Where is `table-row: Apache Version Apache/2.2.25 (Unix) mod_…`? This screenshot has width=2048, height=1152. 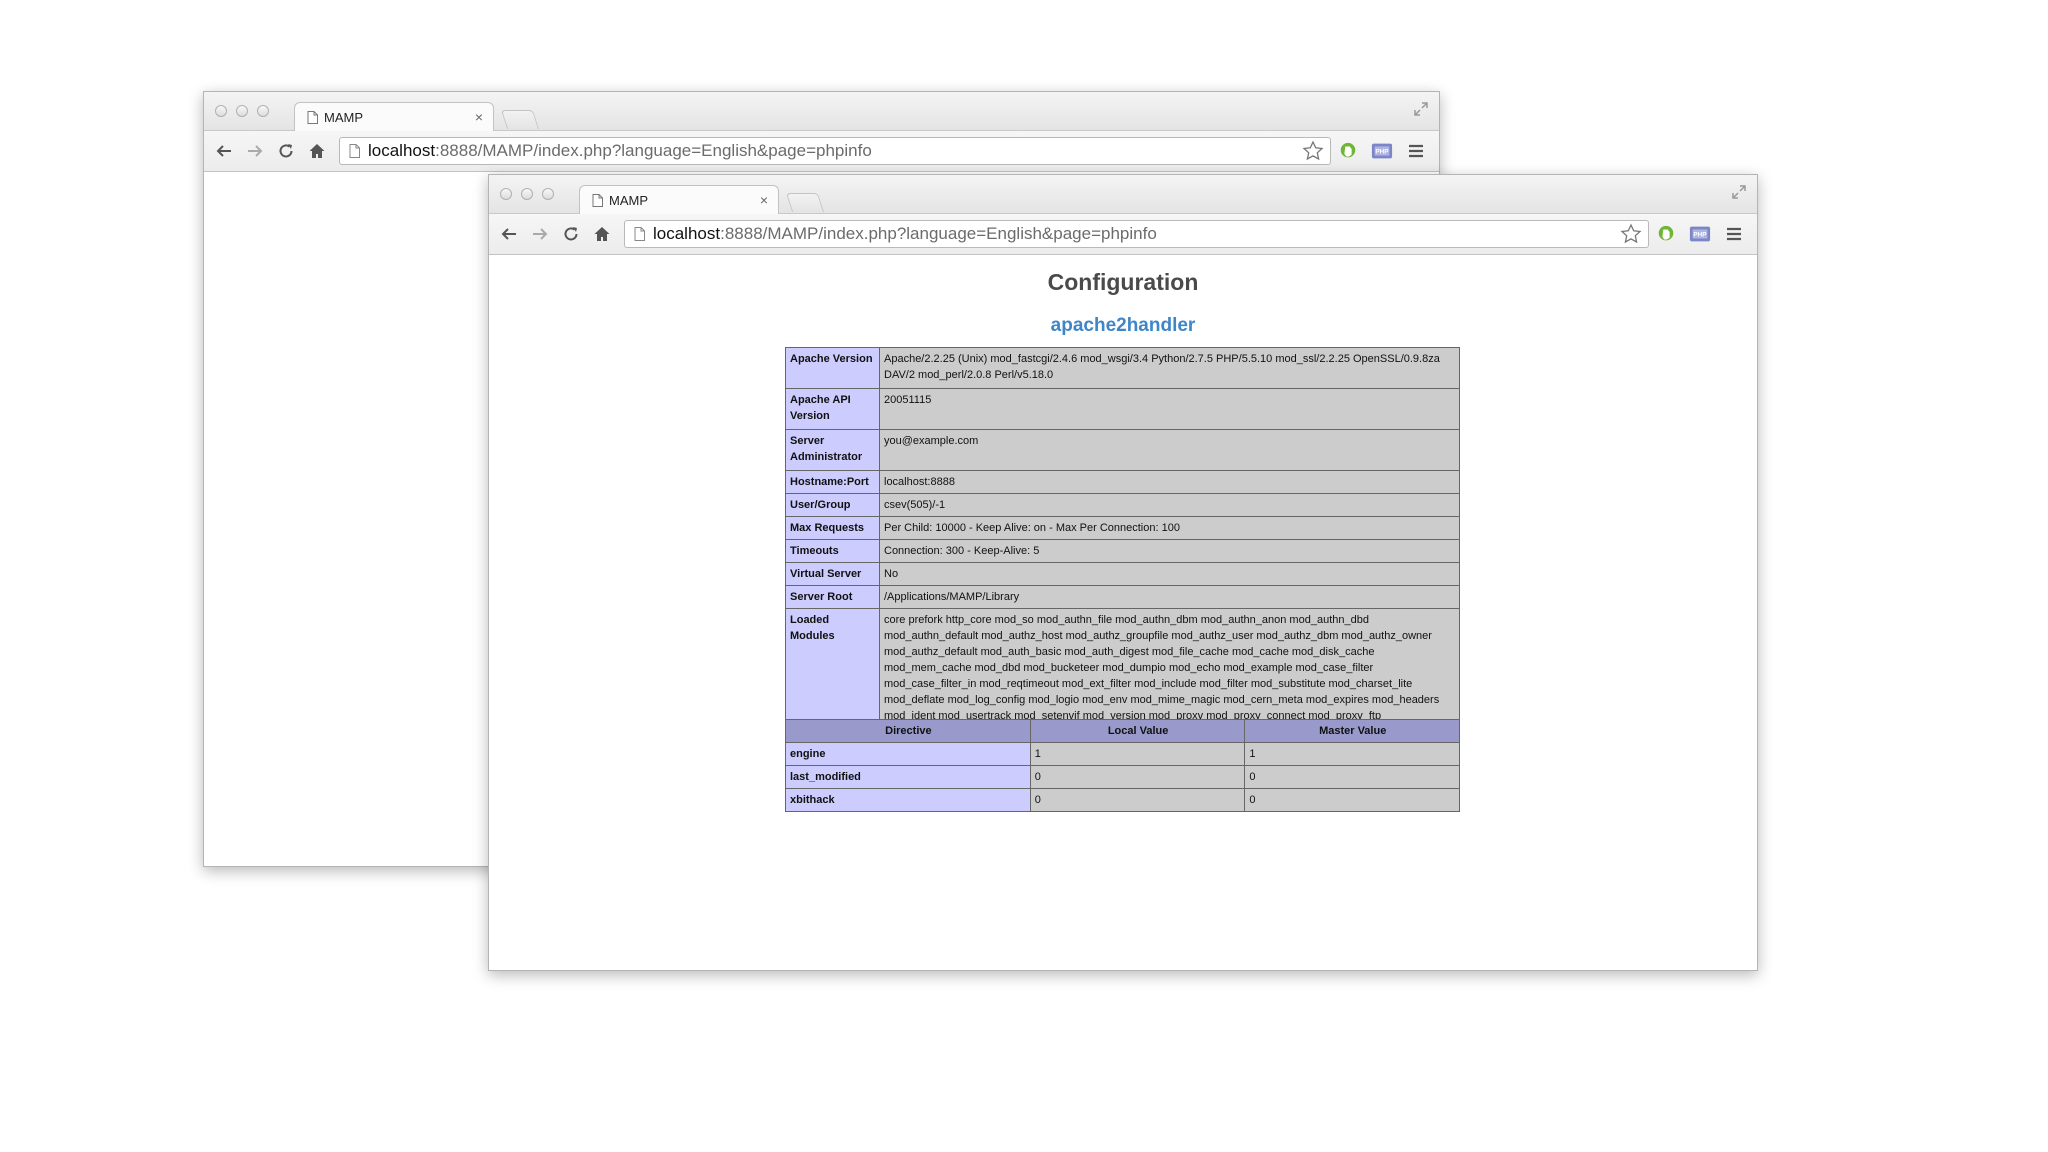 table-row: Apache Version Apache/2.2.25 (Unix) mod_… is located at coordinates (1122, 368).